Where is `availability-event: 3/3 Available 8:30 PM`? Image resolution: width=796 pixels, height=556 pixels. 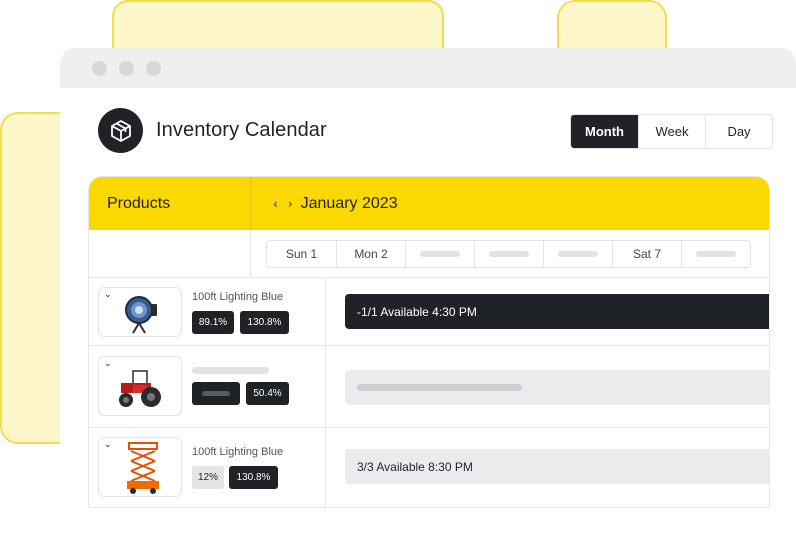
availability-event: 3/3 Available 8:30 PM is located at coordinates (557, 466).